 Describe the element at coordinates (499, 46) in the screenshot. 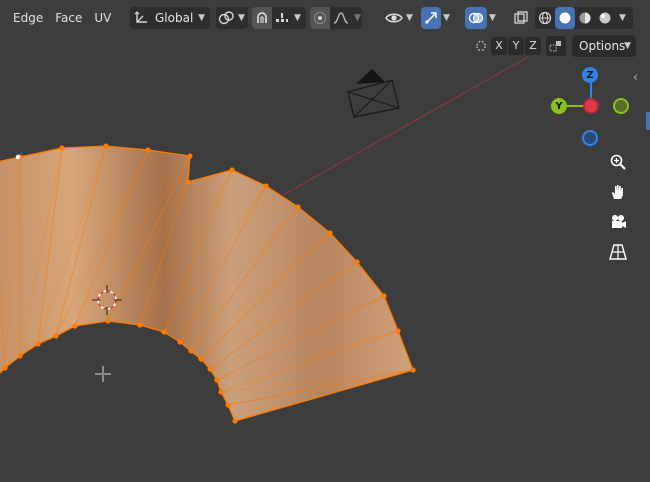

I see `axis-x-toggle: X` at that location.